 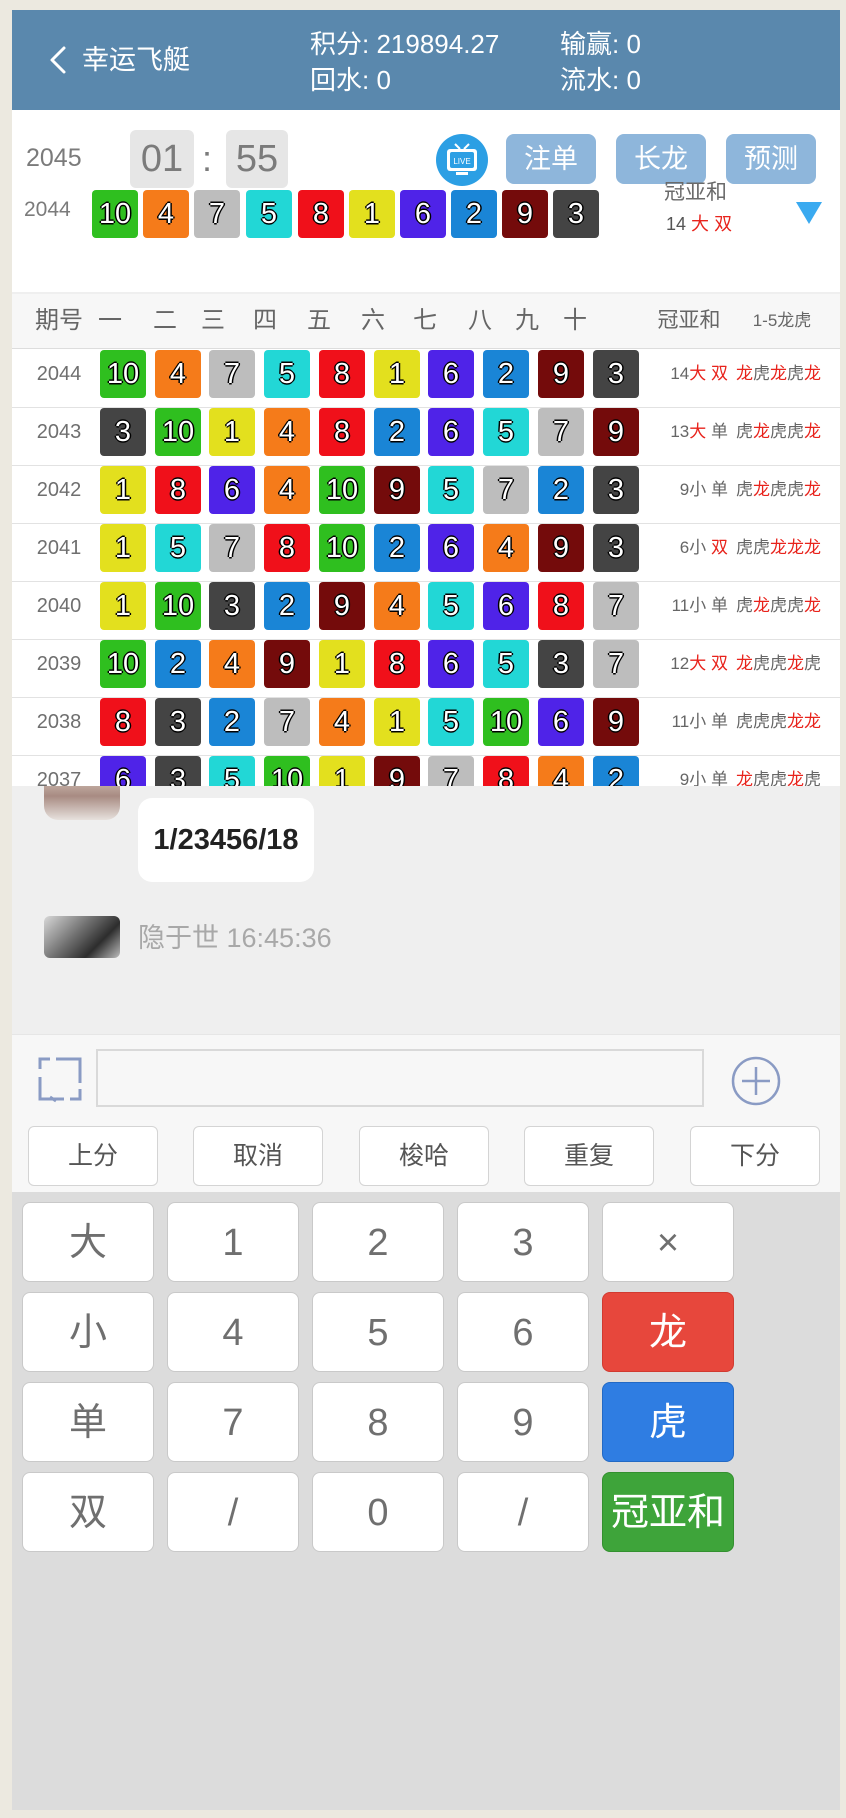 I want to click on predict-button: 预测, so click(x=771, y=159).